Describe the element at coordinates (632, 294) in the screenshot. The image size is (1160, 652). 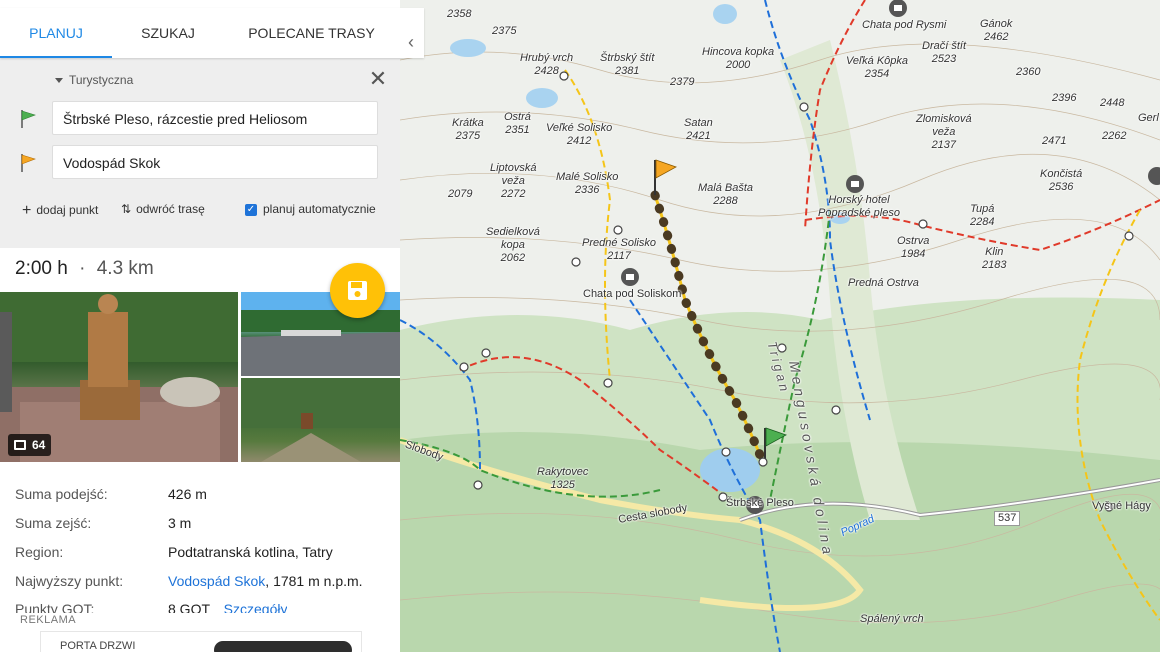
I see `map-label: Chata pod Soliskom` at that location.